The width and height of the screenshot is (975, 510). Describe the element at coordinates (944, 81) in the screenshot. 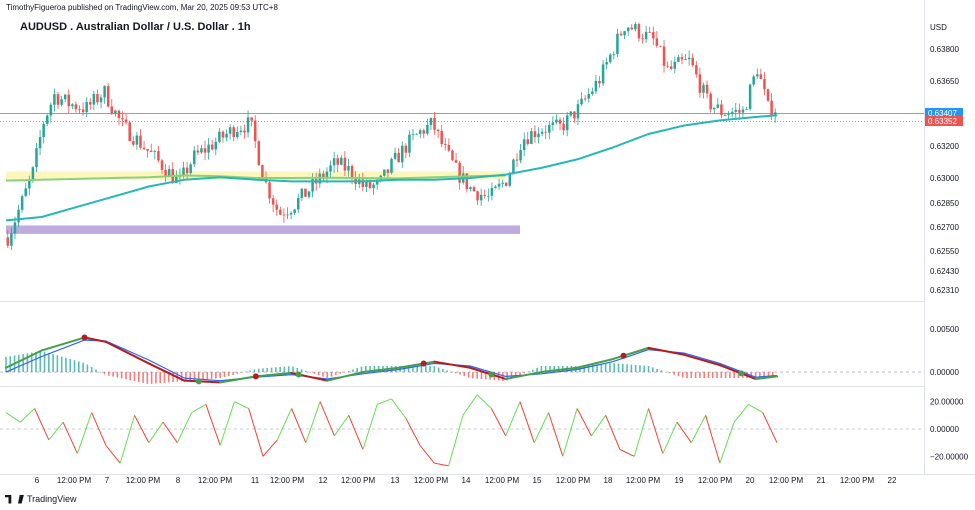

I see `price-tick-label: 0.63650` at that location.